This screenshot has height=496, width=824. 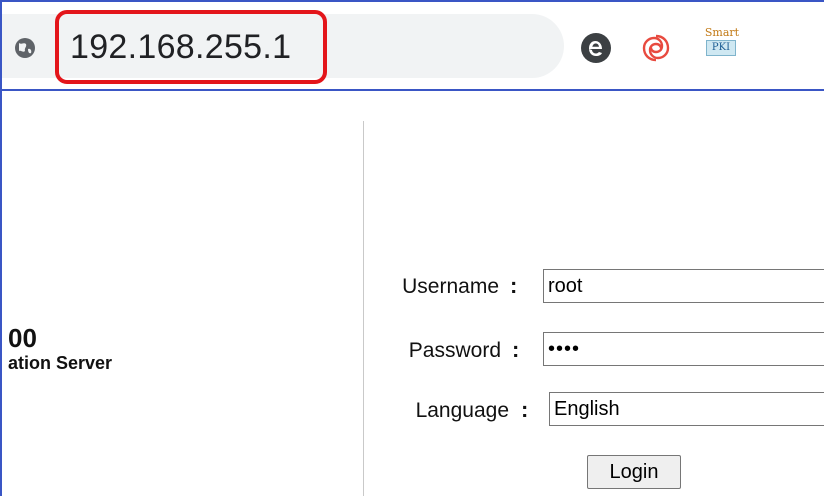 What do you see at coordinates (191, 47) in the screenshot?
I see `url-highlight-box` at bounding box center [191, 47].